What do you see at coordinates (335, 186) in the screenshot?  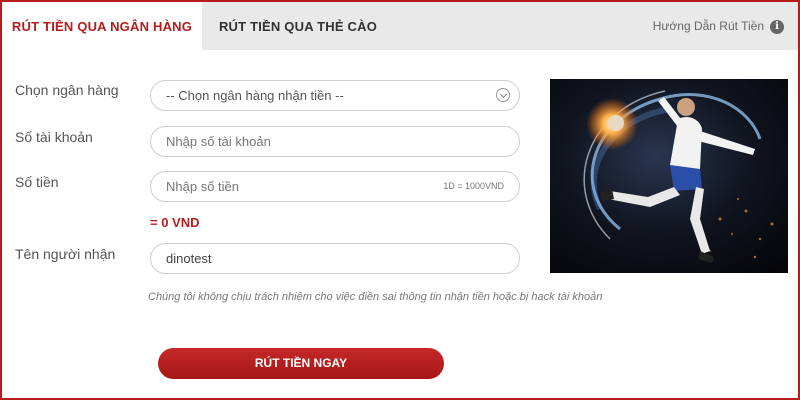 I see `amount-input: Nhập số tiền 1D = 1000VND` at bounding box center [335, 186].